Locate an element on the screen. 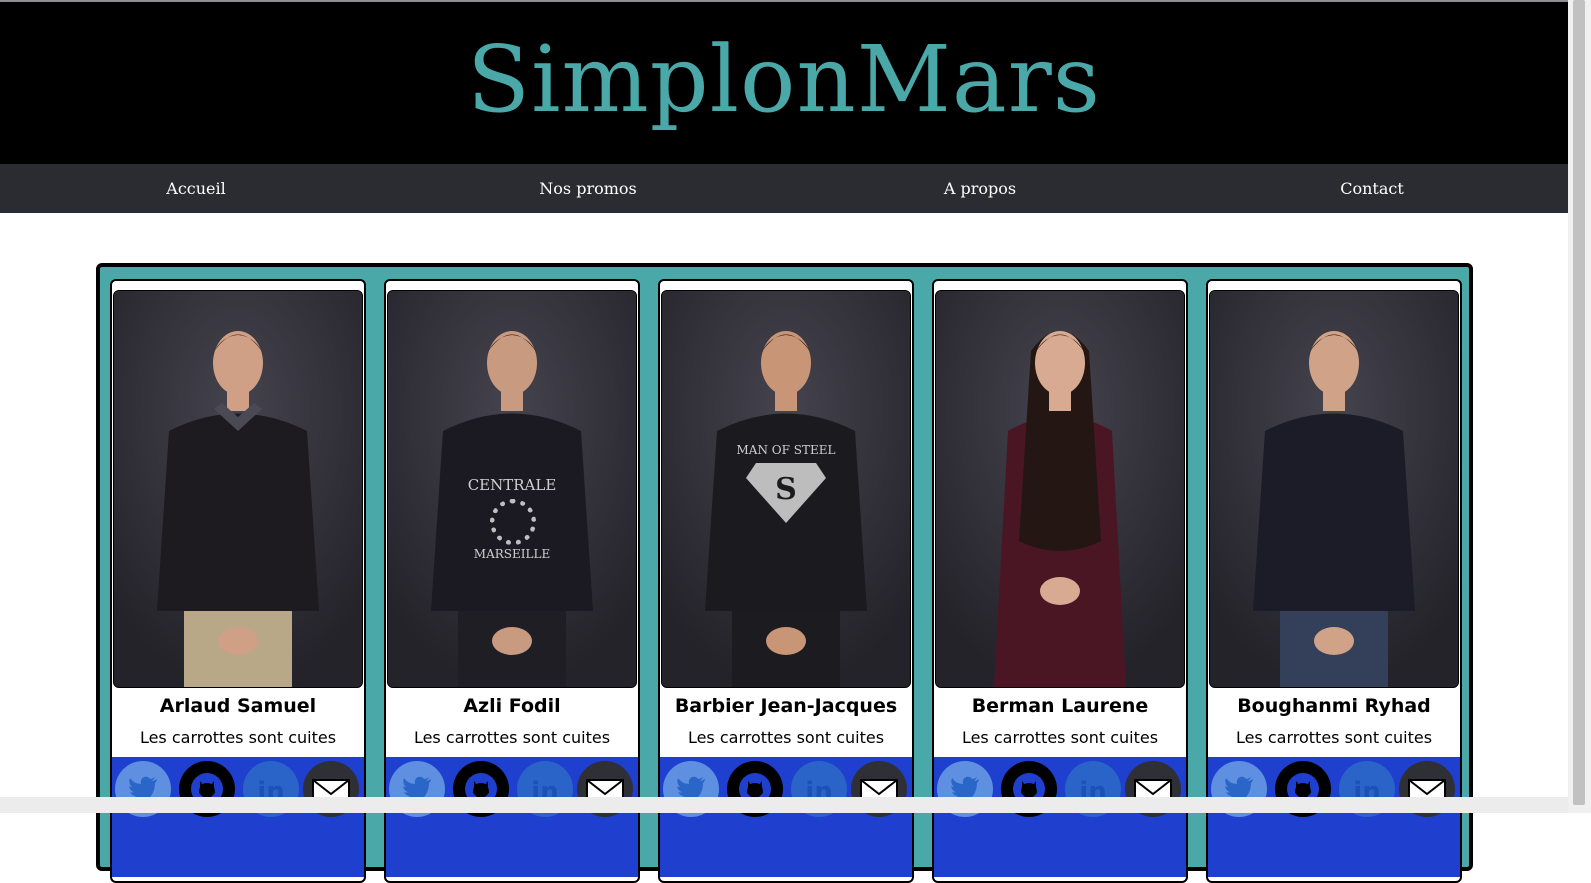 Image resolution: width=1591 pixels, height=883 pixels. nav-a-propos: A propos is located at coordinates (980, 188).